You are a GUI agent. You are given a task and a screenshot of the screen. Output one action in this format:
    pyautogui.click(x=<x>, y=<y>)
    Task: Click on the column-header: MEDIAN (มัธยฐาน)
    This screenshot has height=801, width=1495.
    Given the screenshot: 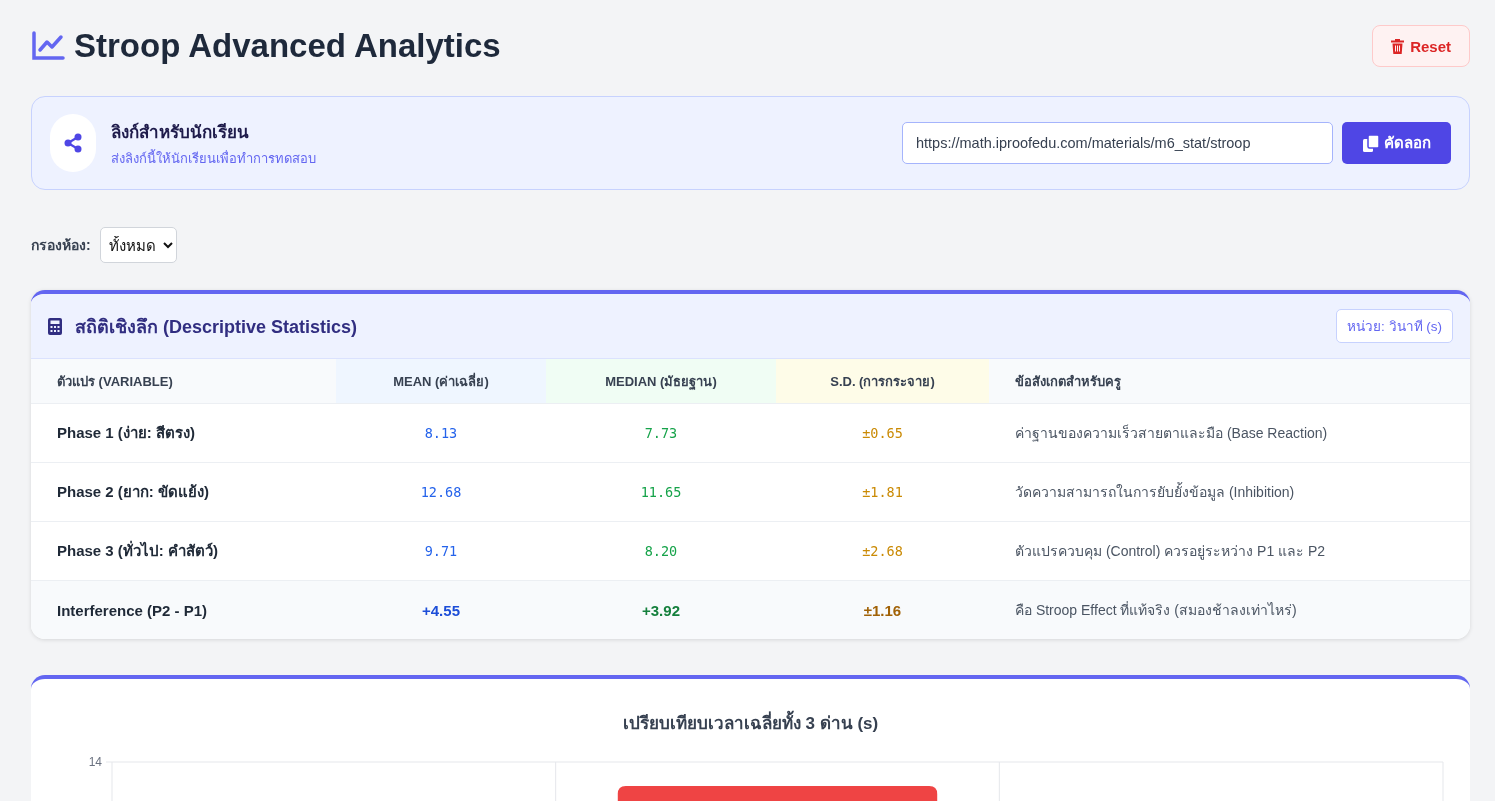 What is the action you would take?
    pyautogui.click(x=661, y=381)
    